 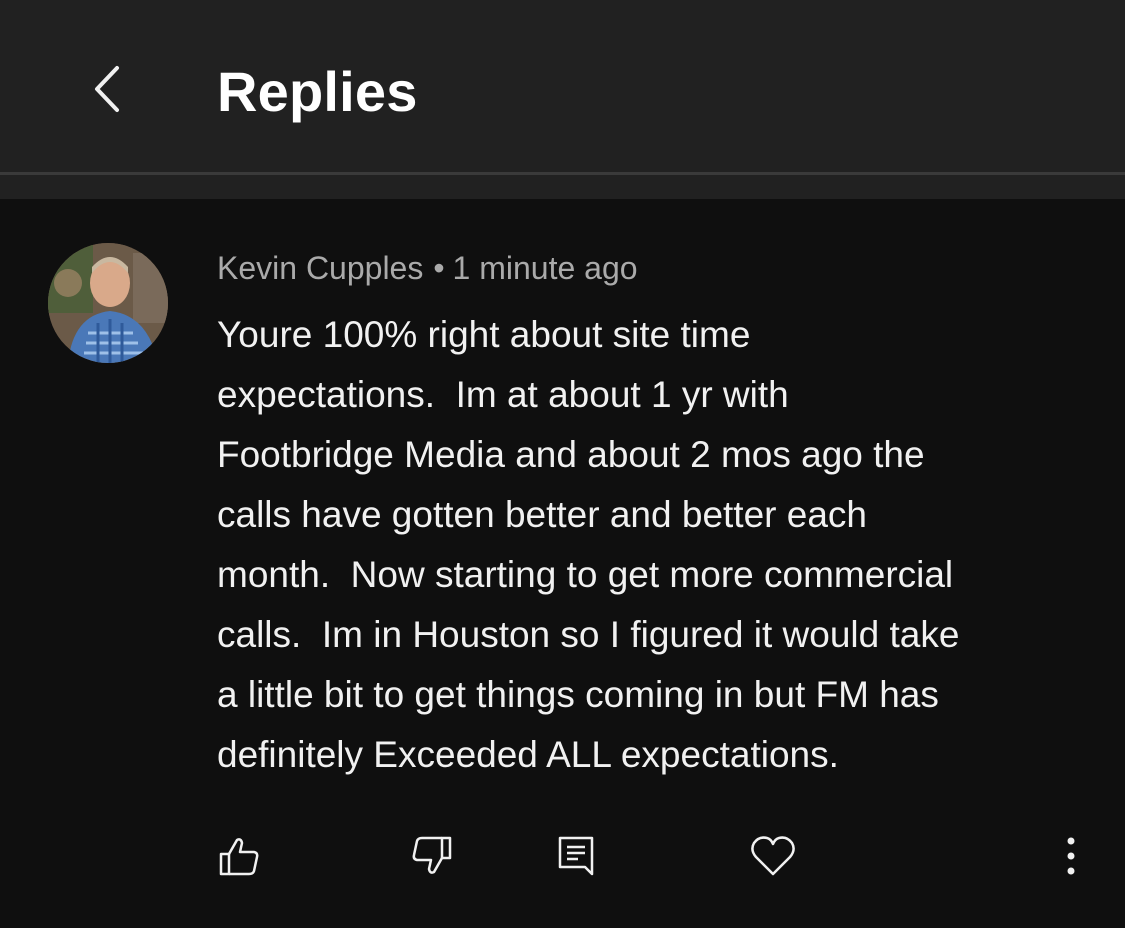 I want to click on back-button, so click(x=109, y=89).